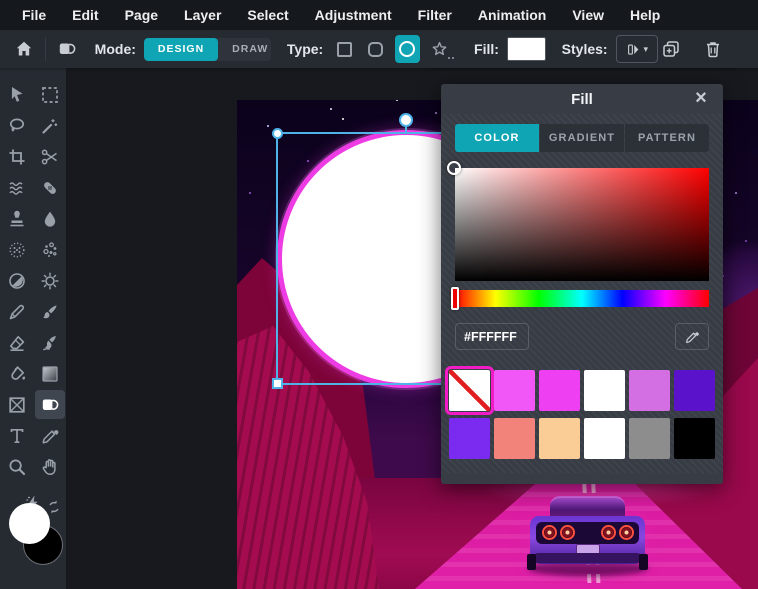 The image size is (758, 589). Describe the element at coordinates (580, 412) in the screenshot. I see `swatch-grid` at that location.